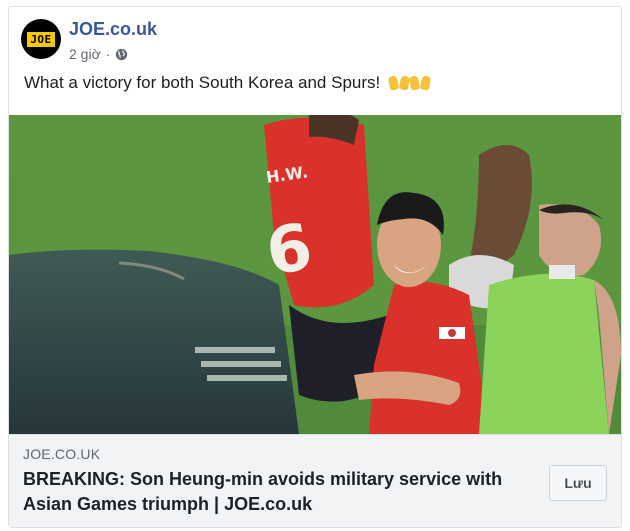 This screenshot has height=531, width=630. I want to click on post-header: JOE JOE.co.uk 2 giờ ·, so click(316, 38).